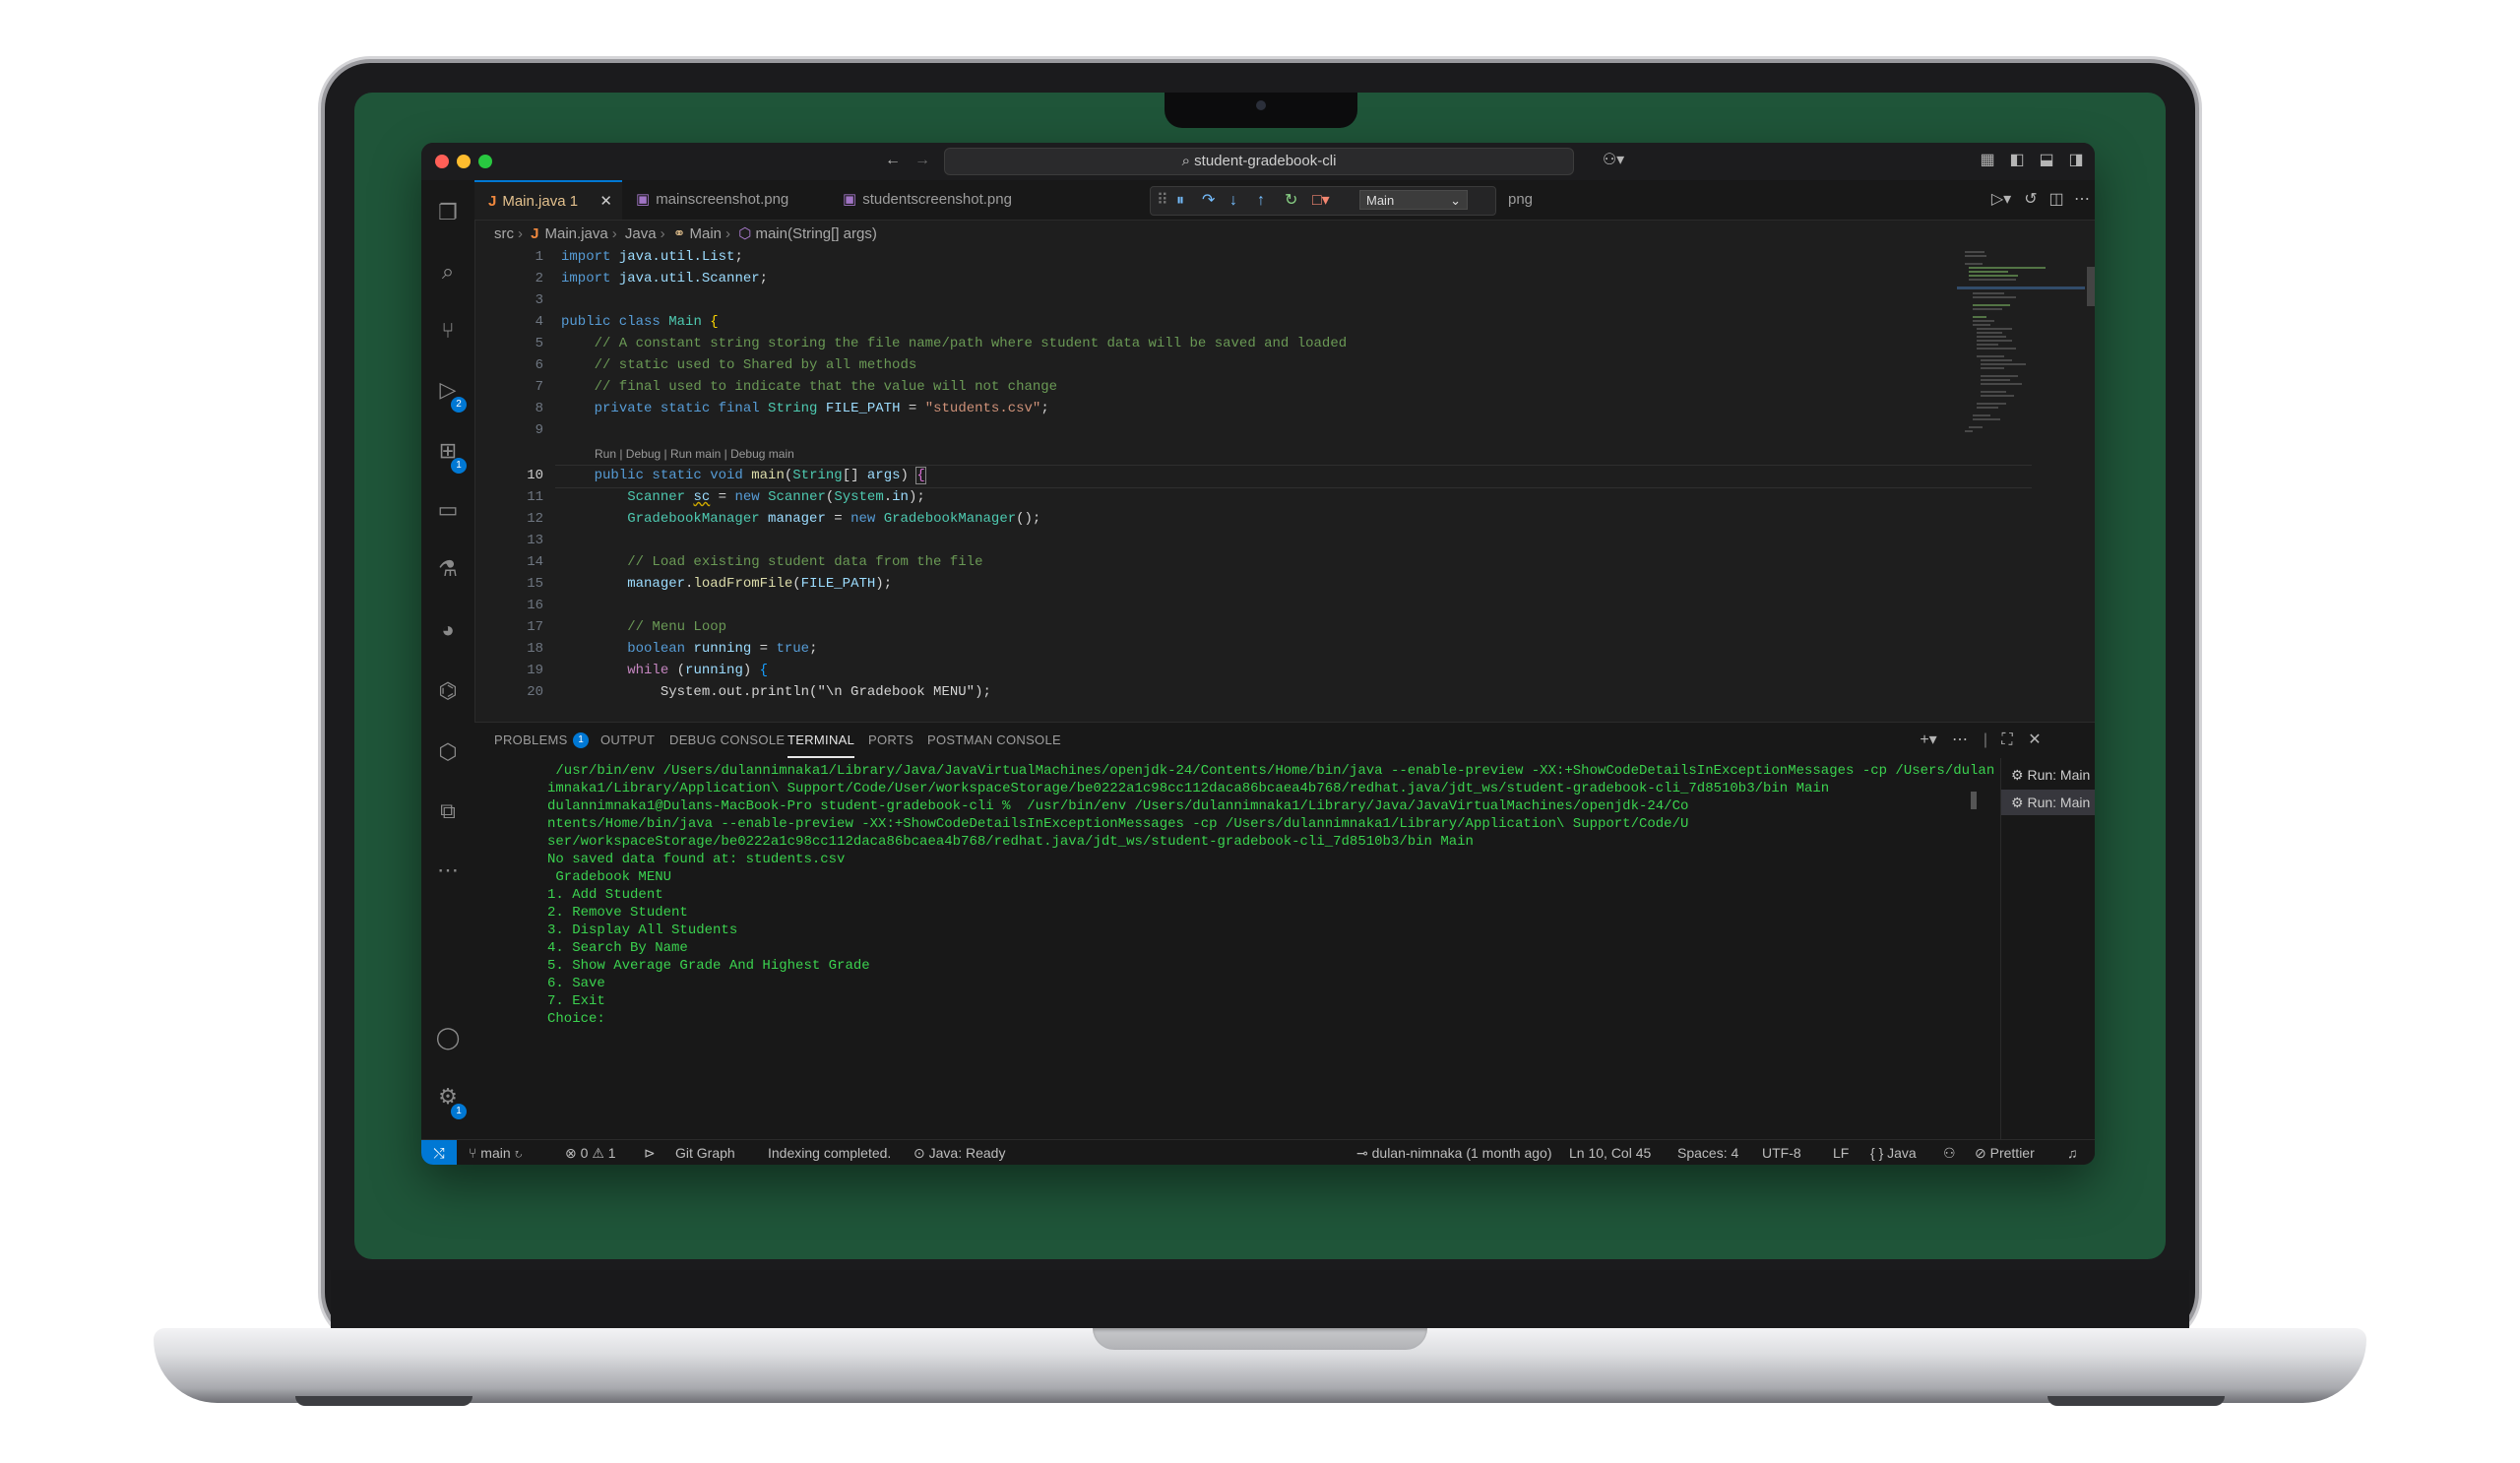  Describe the element at coordinates (2012, 1153) in the screenshot. I see `prettier-label: Prettier` at that location.